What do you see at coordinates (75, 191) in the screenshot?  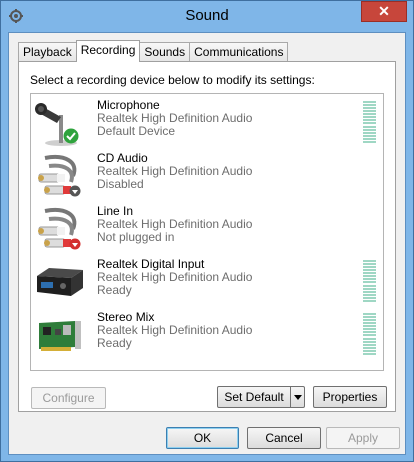 I see `disabled-arrow-icon` at bounding box center [75, 191].